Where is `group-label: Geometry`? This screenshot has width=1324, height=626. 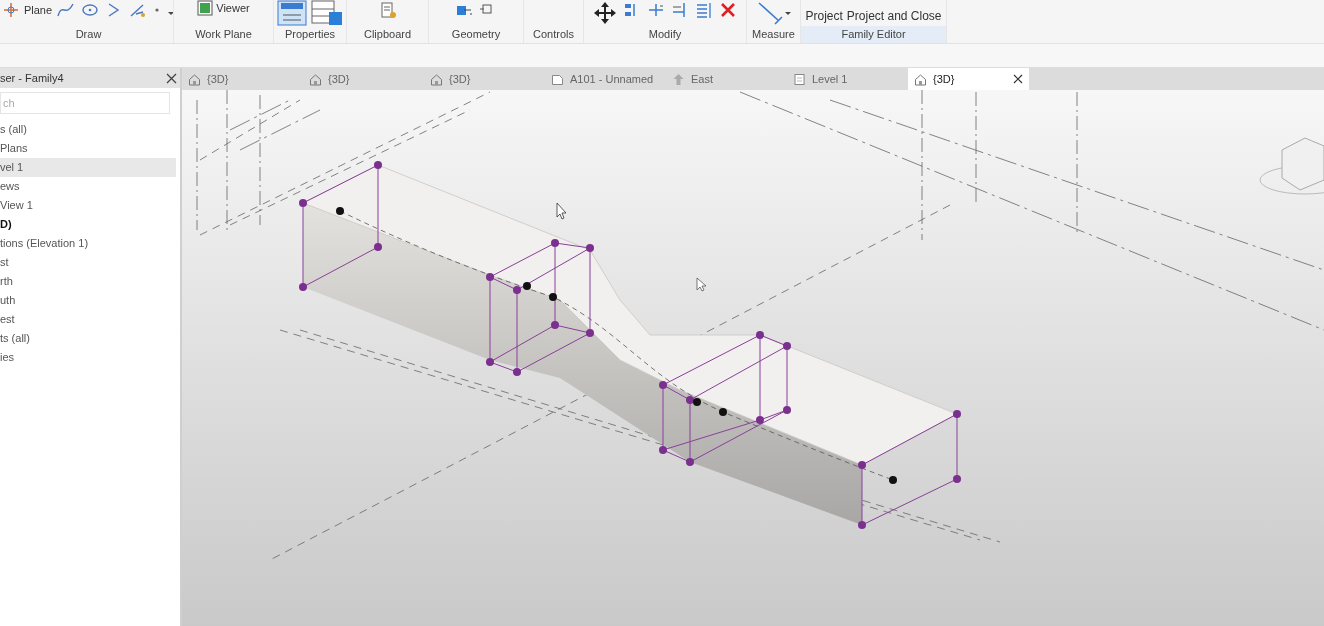
group-label: Geometry is located at coordinates (476, 34).